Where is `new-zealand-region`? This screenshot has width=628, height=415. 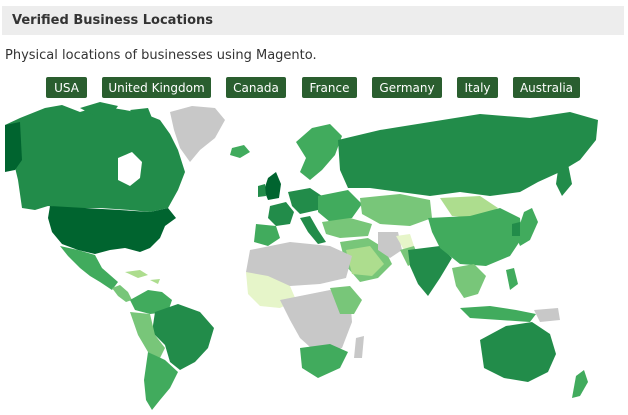
new-zealand-region is located at coordinates (580, 384).